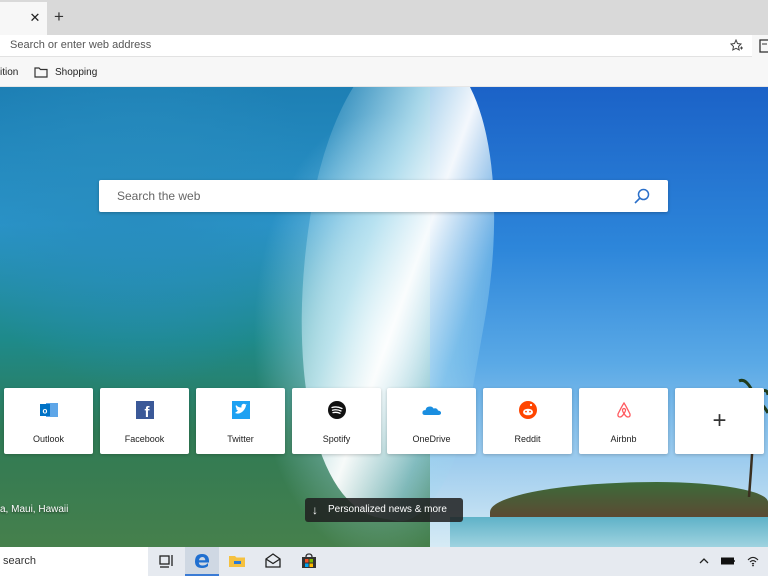 The height and width of the screenshot is (576, 768). Describe the element at coordinates (336, 421) in the screenshot. I see `top-site-spotify: Spotify` at that location.